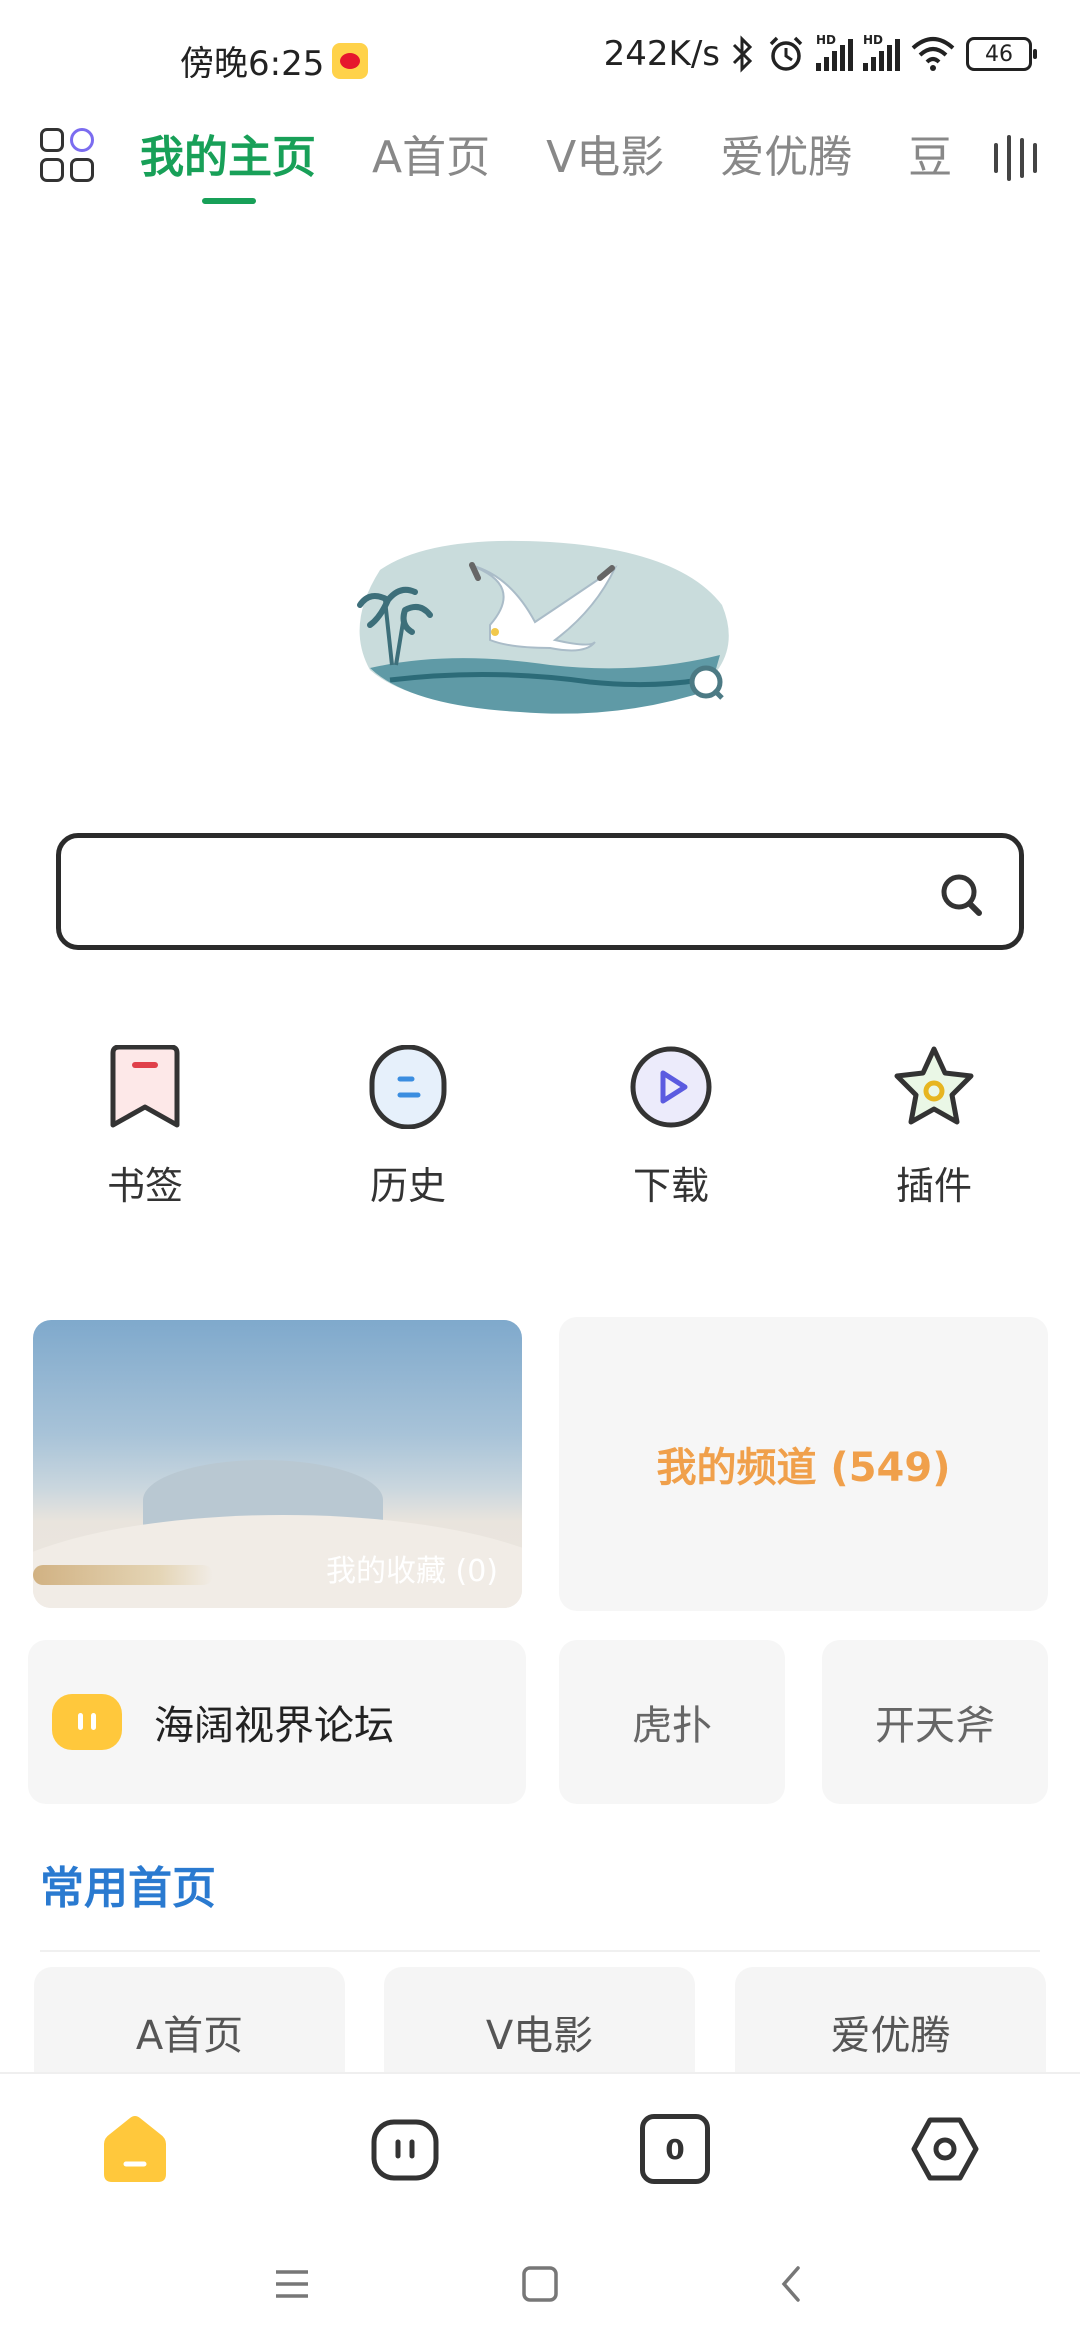 The height and width of the screenshot is (2340, 1080). I want to click on wifi-icon, so click(933, 54).